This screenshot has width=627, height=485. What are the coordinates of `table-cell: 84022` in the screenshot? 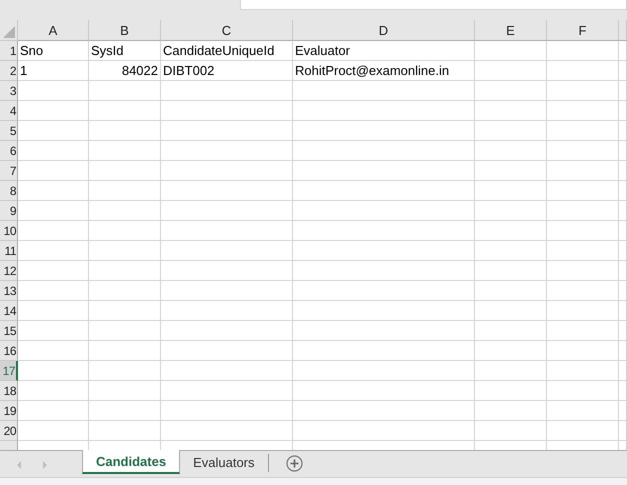 It's located at (125, 71).